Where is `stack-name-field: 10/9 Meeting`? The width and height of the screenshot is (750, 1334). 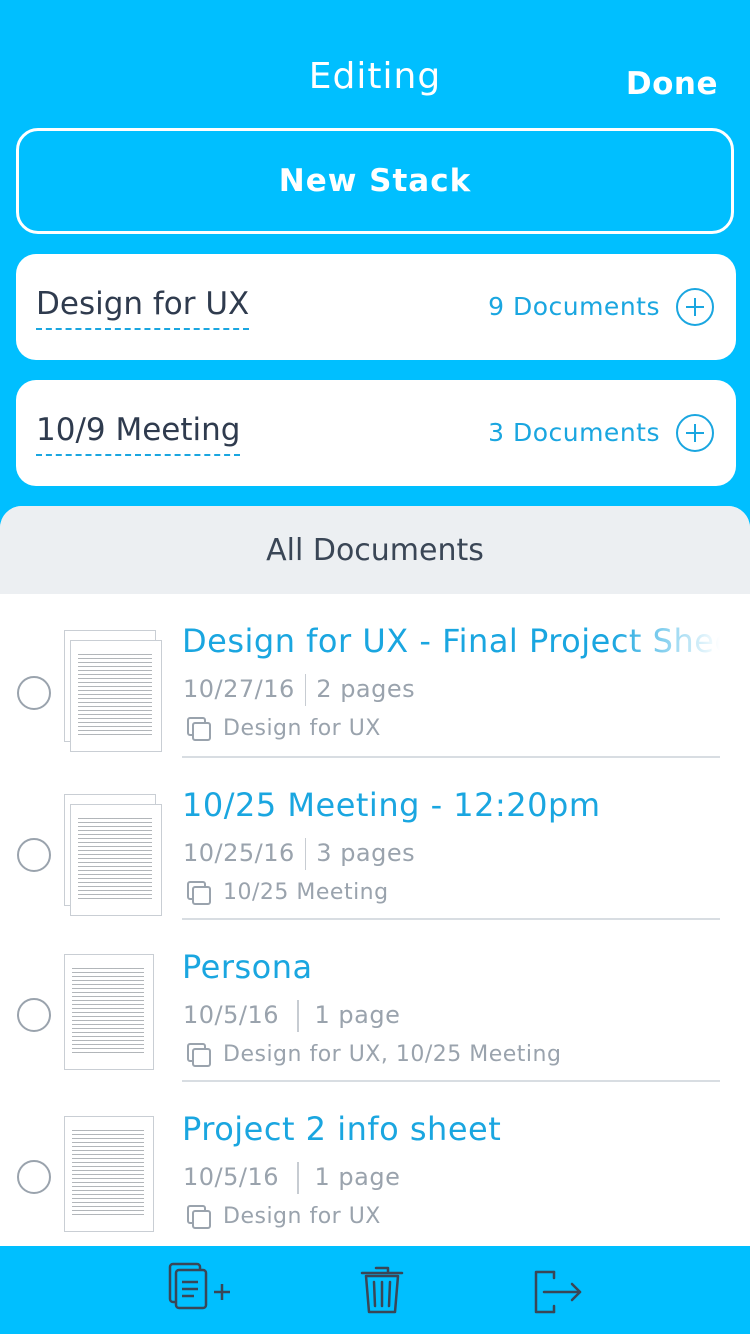 stack-name-field: 10/9 Meeting is located at coordinates (138, 434).